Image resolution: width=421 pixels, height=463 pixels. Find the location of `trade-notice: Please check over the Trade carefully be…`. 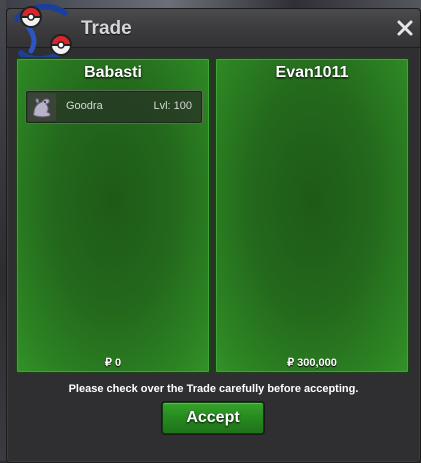

trade-notice: Please check over the Trade carefully be… is located at coordinates (213, 389).